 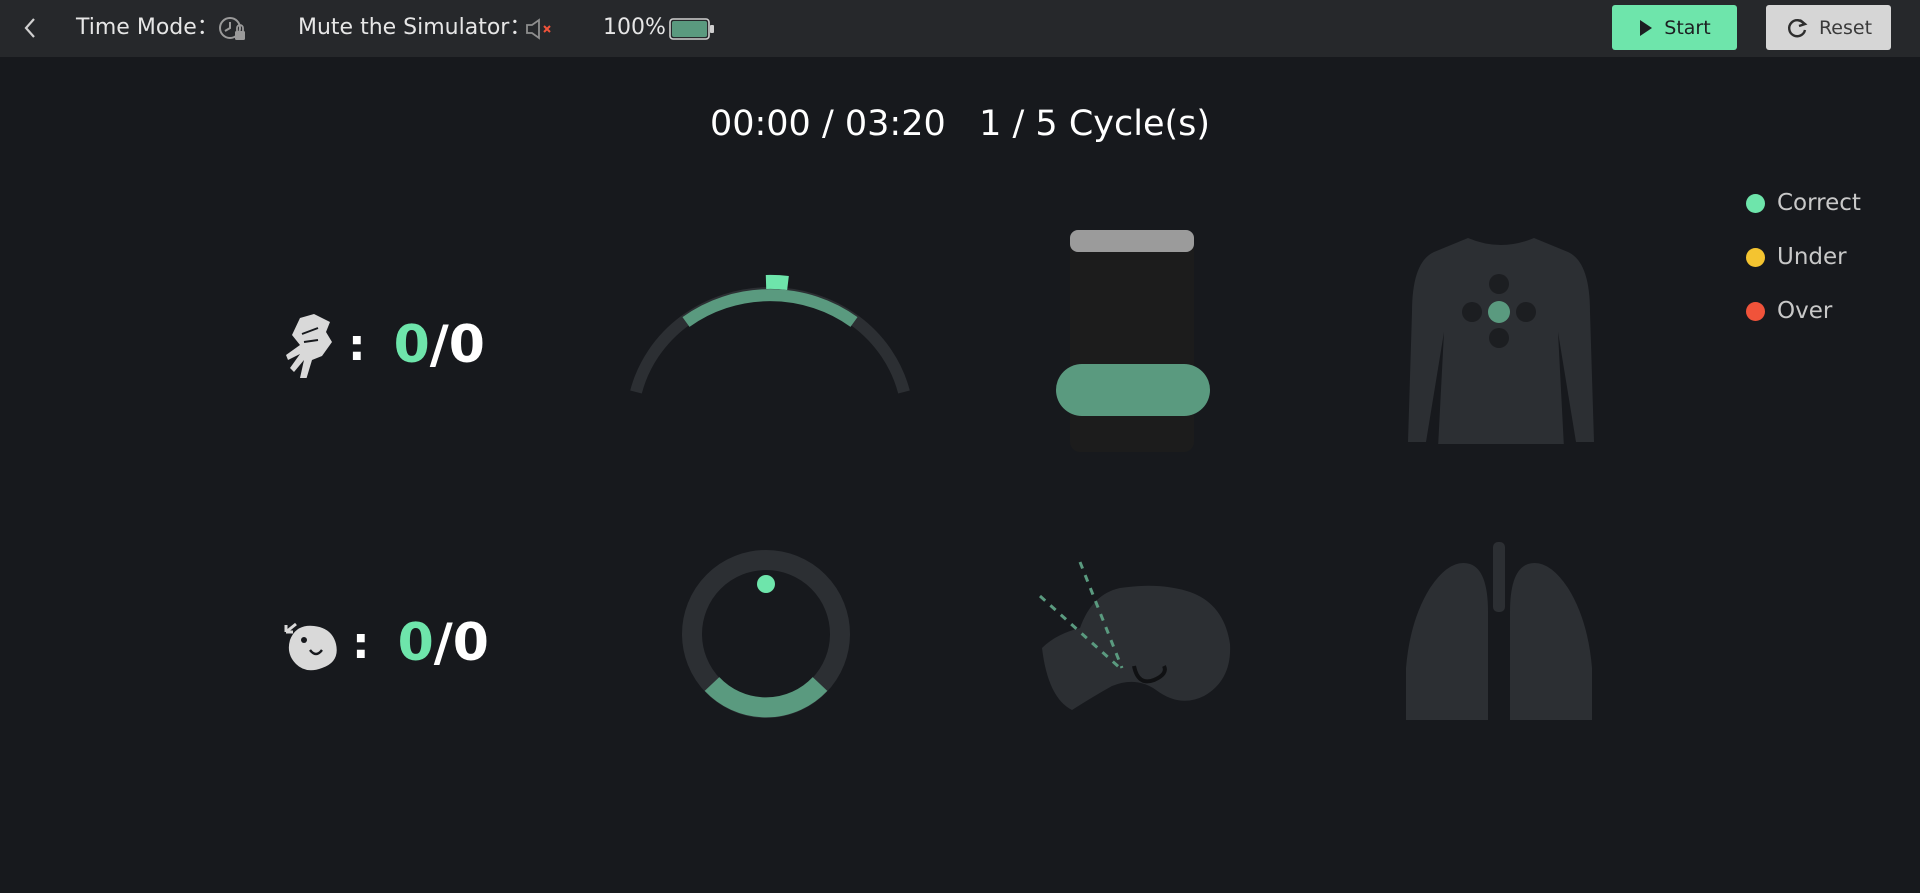 I want to click on head-tilt-indicator, so click(x=1134, y=635).